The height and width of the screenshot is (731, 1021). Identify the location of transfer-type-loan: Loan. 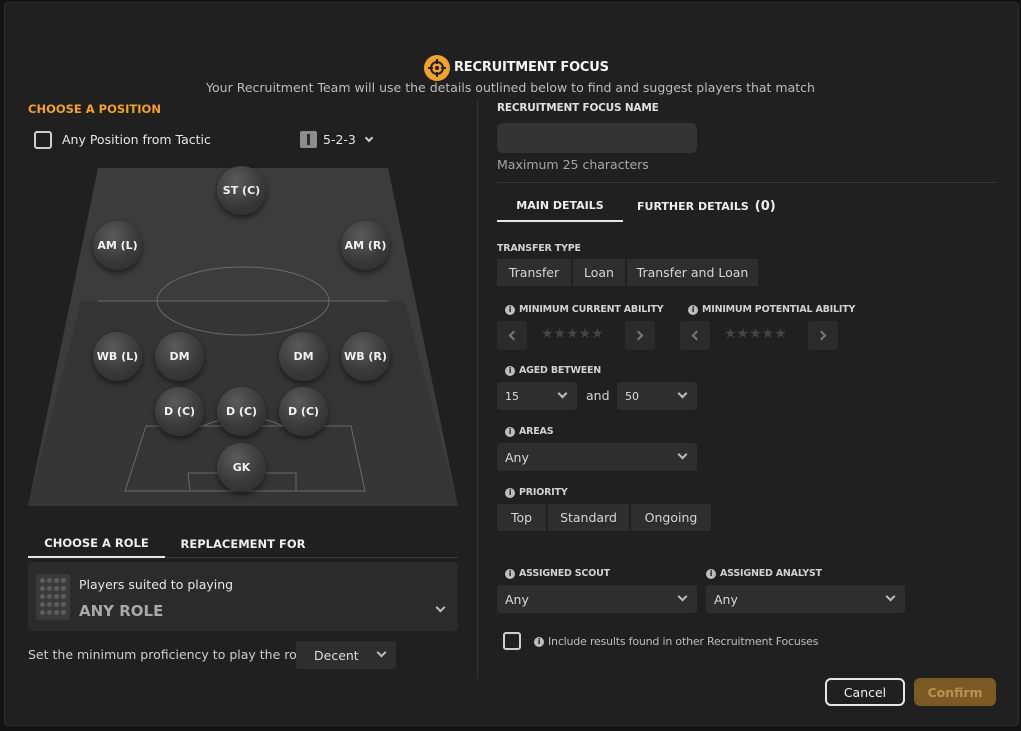
(600, 272).